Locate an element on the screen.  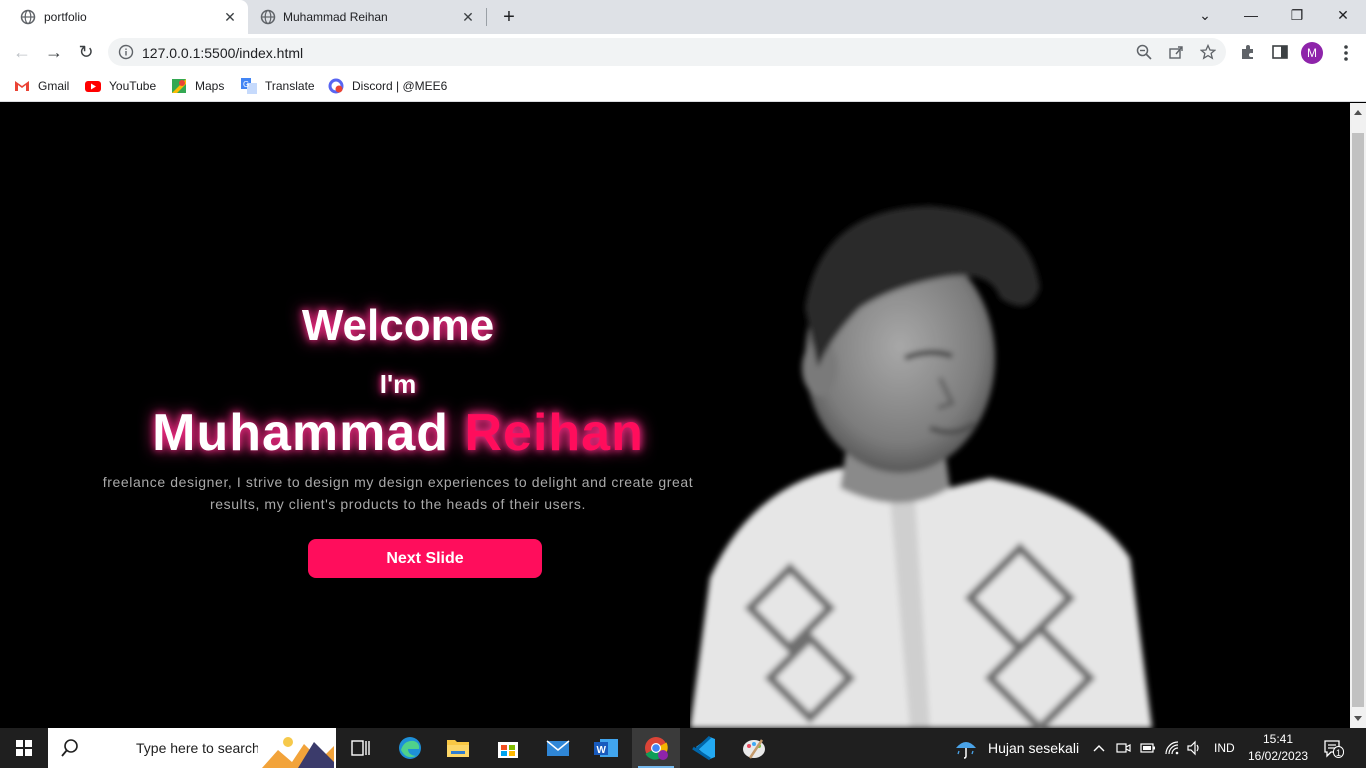
chevron-up-icon is located at coordinates (1099, 748).